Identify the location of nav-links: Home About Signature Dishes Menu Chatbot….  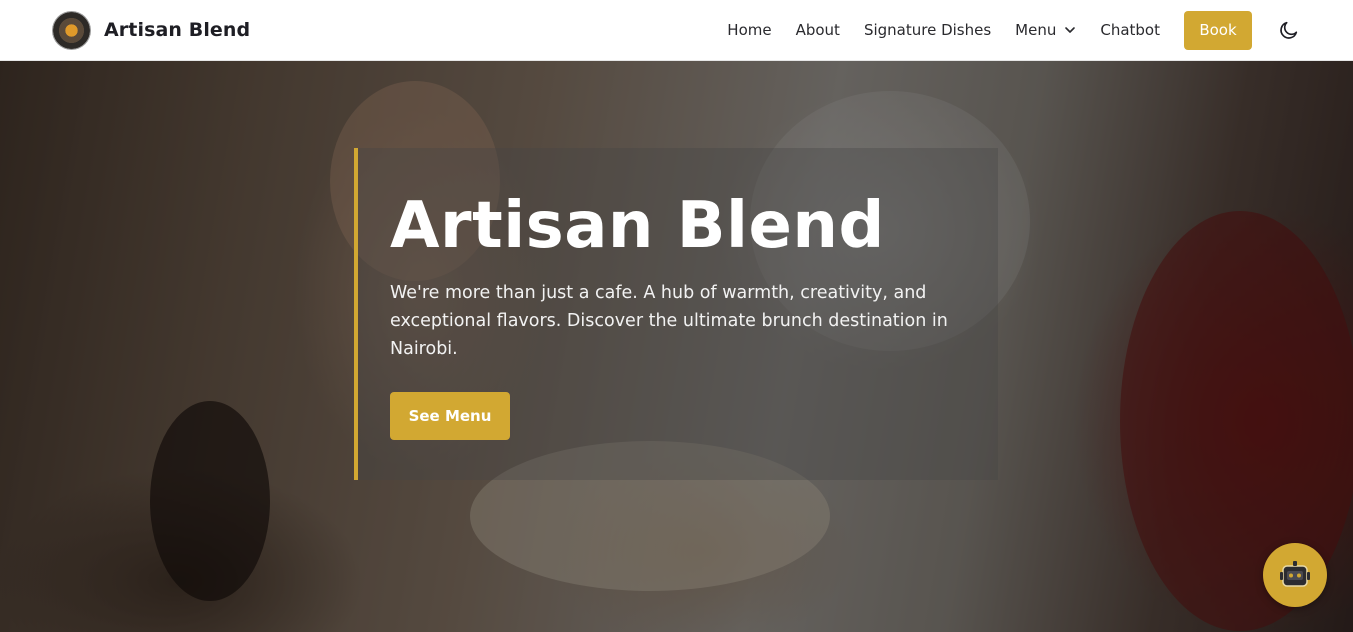
(1040, 30).